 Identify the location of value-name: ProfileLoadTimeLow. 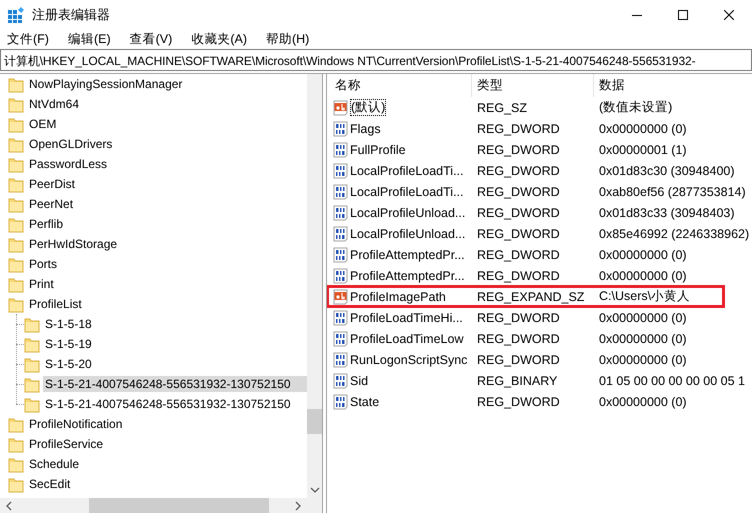
(407, 339).